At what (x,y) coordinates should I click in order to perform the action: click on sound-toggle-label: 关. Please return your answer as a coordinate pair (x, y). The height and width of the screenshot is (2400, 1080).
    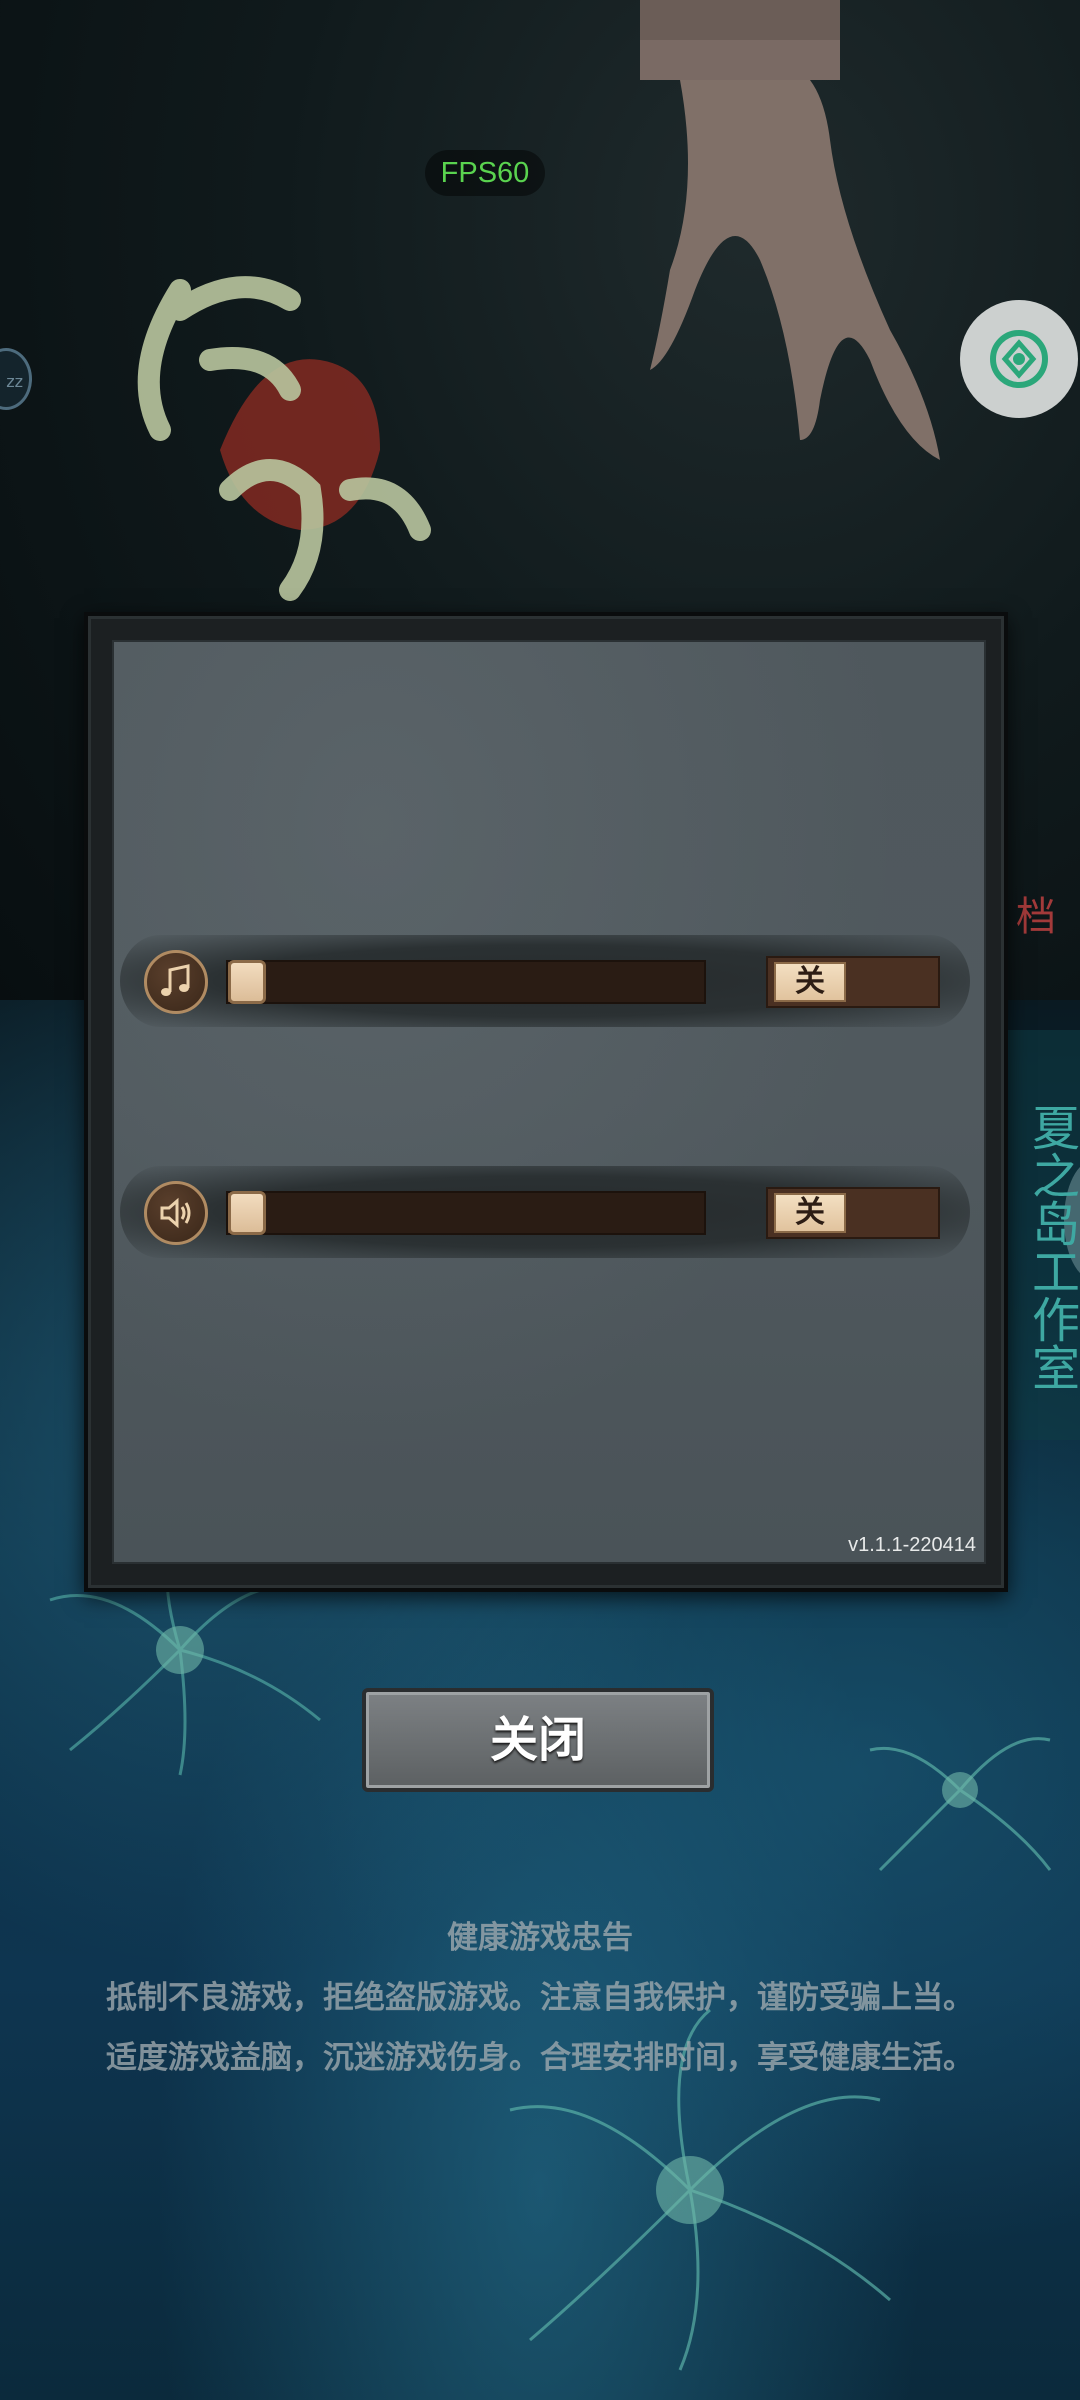
    Looking at the image, I should click on (810, 1213).